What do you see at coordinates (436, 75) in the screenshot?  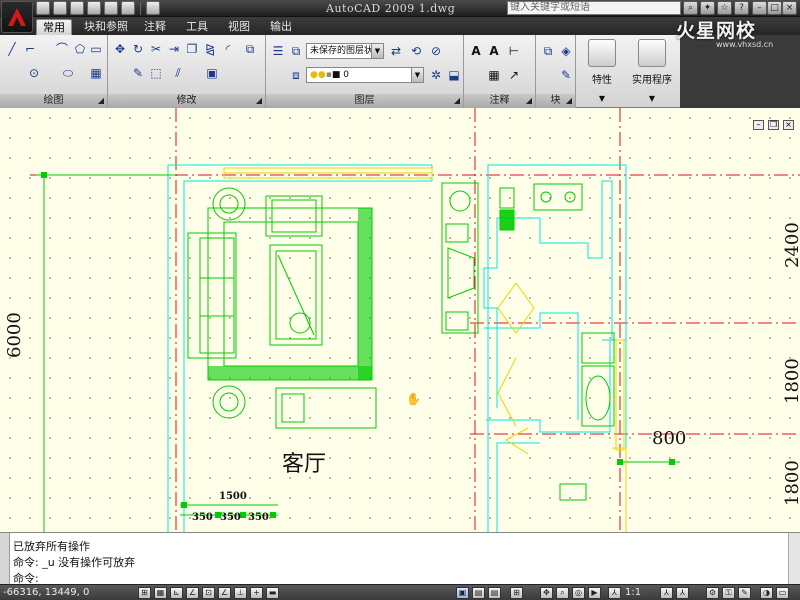 I see `layer-freeze-icon: ✲` at bounding box center [436, 75].